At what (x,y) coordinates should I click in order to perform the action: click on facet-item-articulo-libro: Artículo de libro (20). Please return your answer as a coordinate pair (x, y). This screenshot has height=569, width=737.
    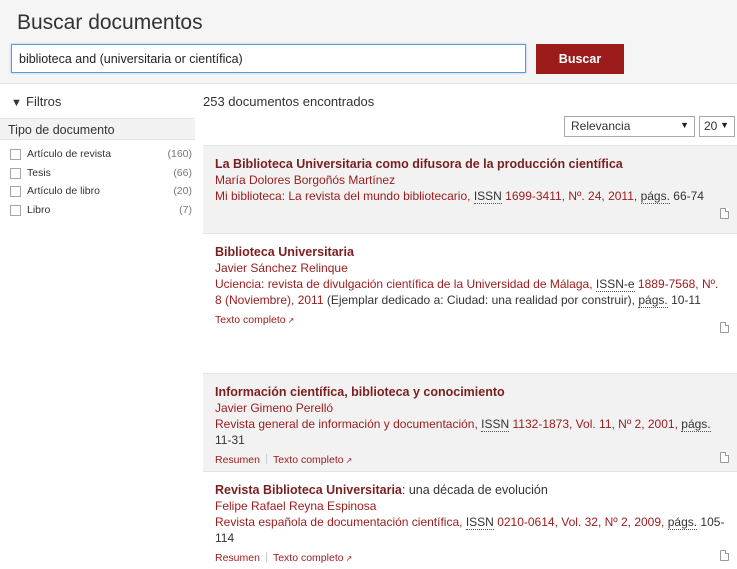
    Looking at the image, I should click on (101, 193).